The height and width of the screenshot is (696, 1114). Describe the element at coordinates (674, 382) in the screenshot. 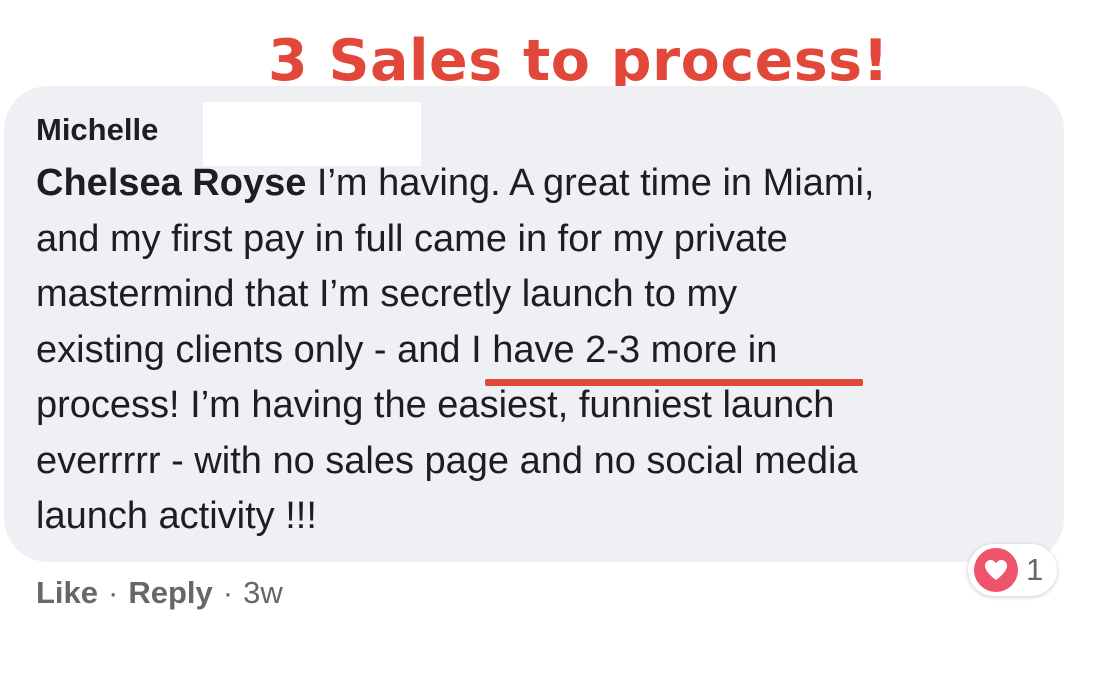

I see `highlight-underline` at that location.